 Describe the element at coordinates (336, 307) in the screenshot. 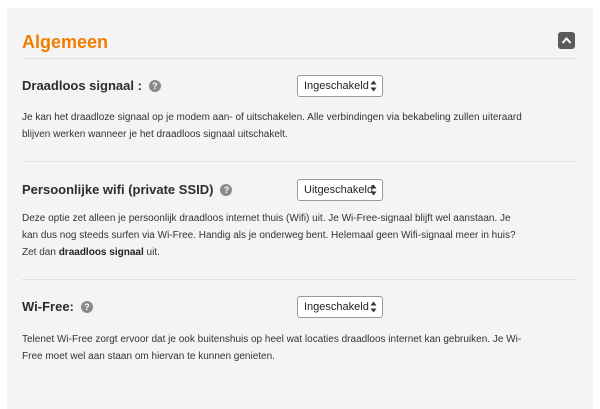

I see `wi-free-select-value: Ingeschakeld` at that location.